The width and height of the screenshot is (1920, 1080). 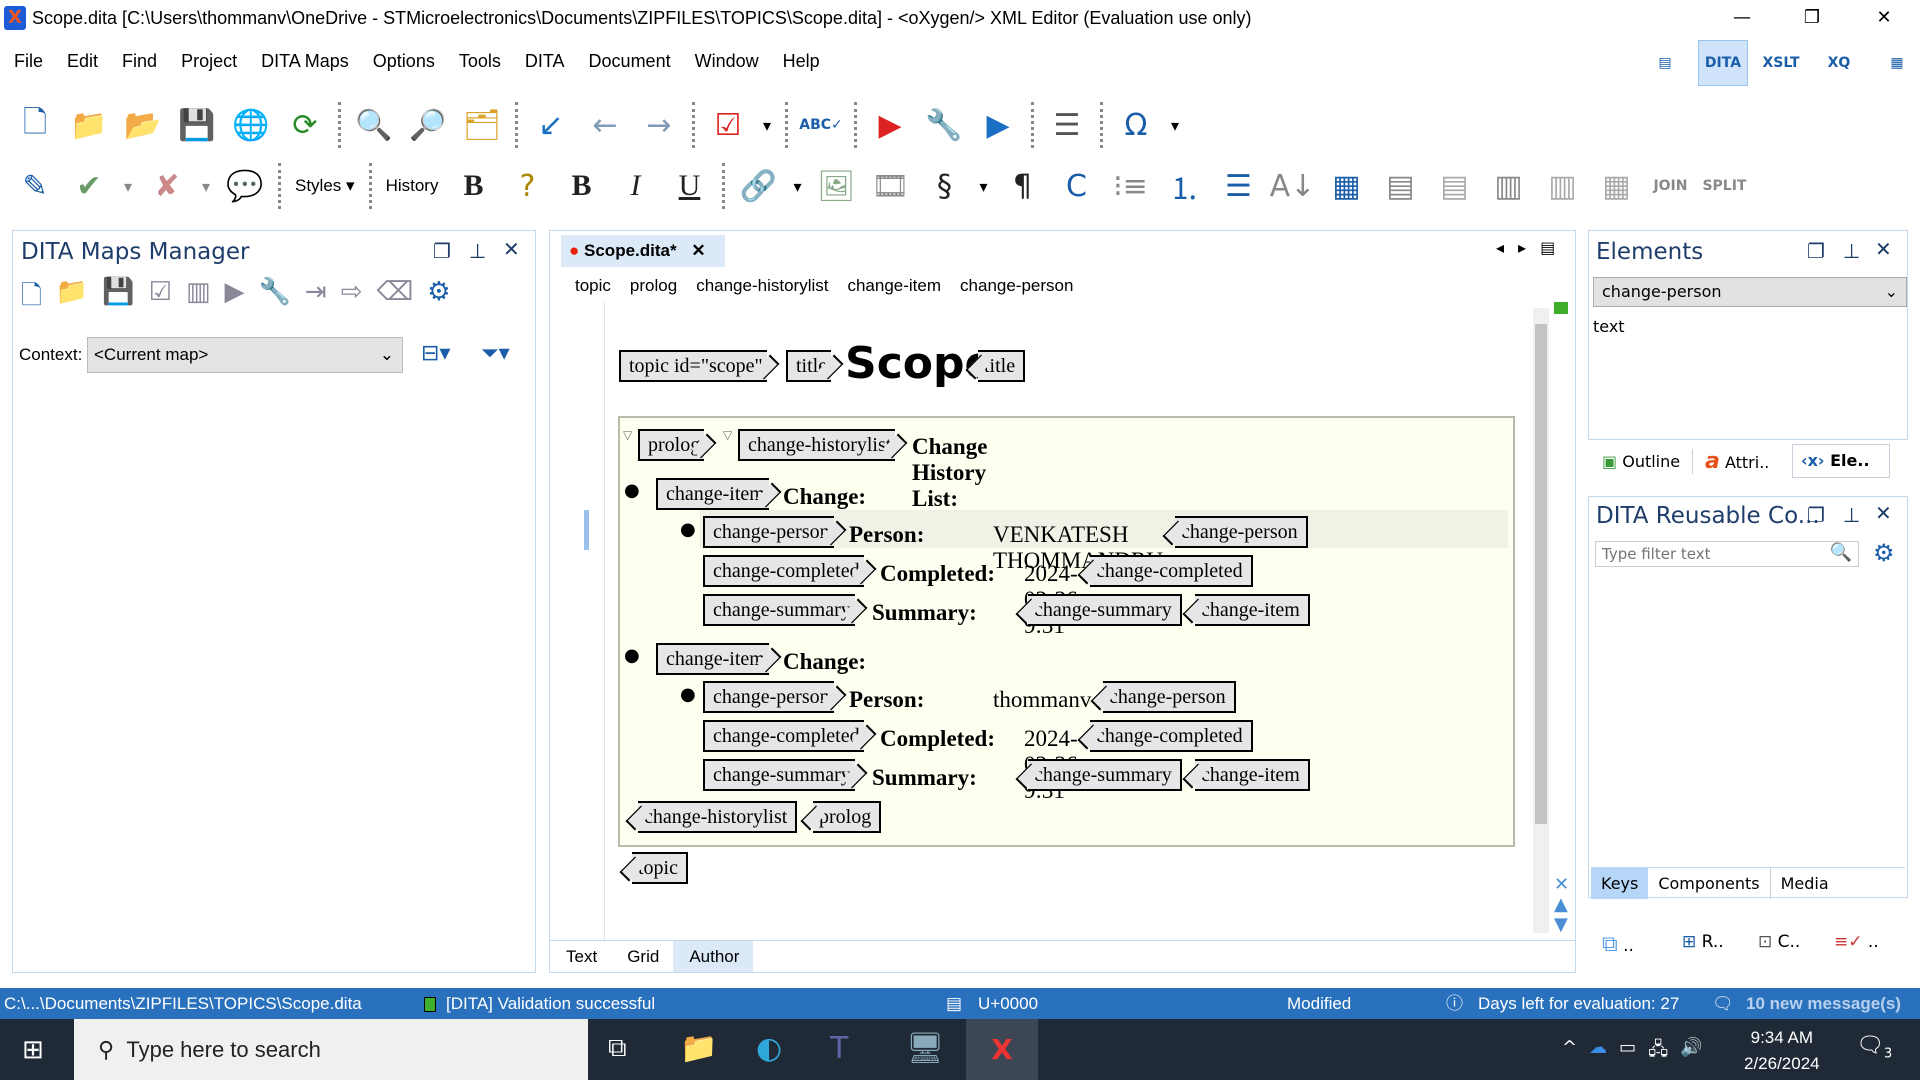 I want to click on tab-attributes: a Attri.., so click(x=1742, y=461).